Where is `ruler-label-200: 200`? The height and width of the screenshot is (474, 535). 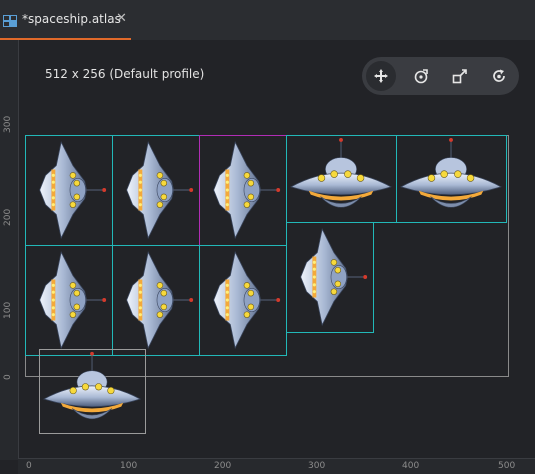 ruler-label-200: 200 is located at coordinates (8, 217).